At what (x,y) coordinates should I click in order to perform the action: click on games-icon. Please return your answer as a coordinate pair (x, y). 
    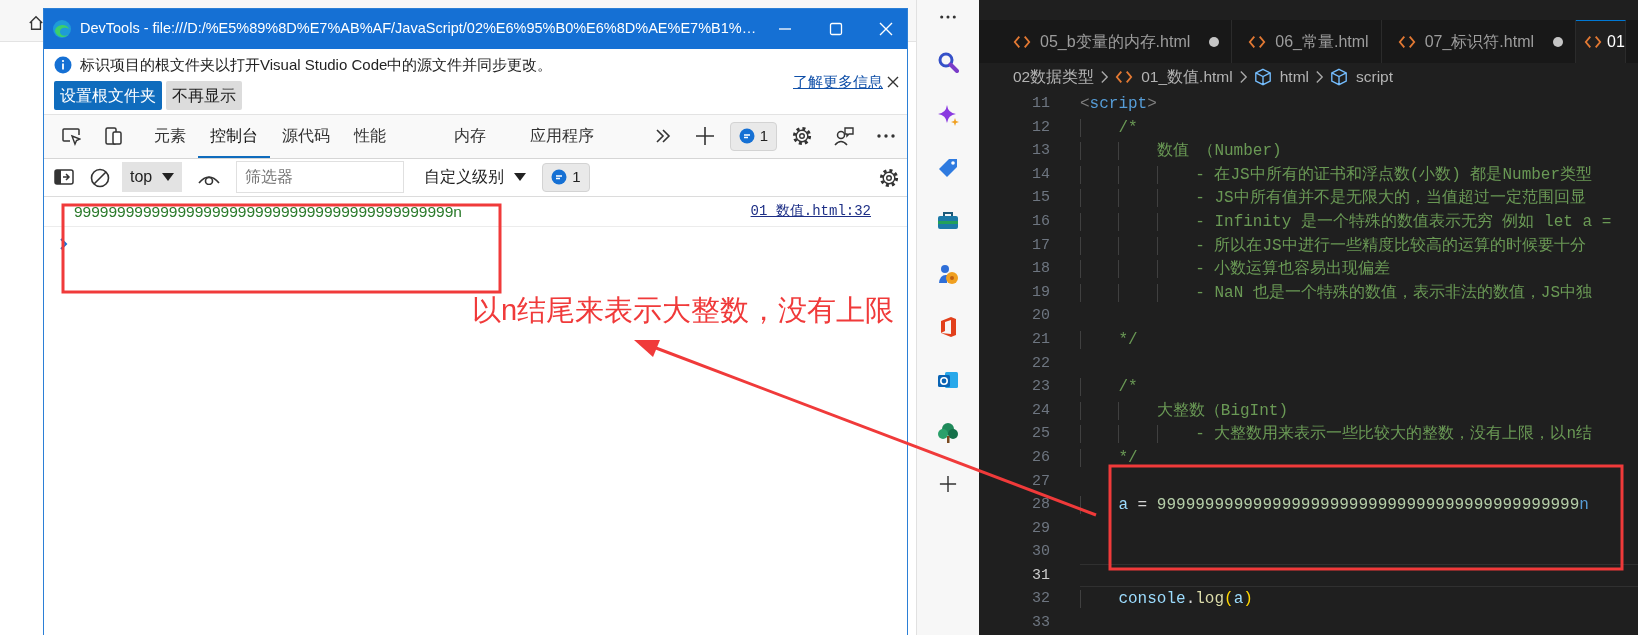
    Looking at the image, I should click on (948, 274).